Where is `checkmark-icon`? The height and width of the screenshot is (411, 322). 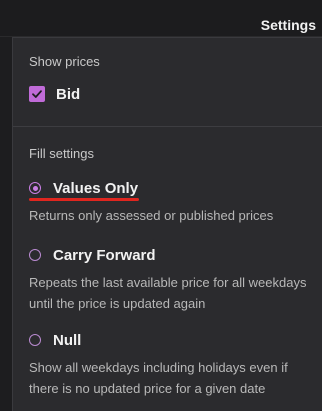 checkmark-icon is located at coordinates (37, 94).